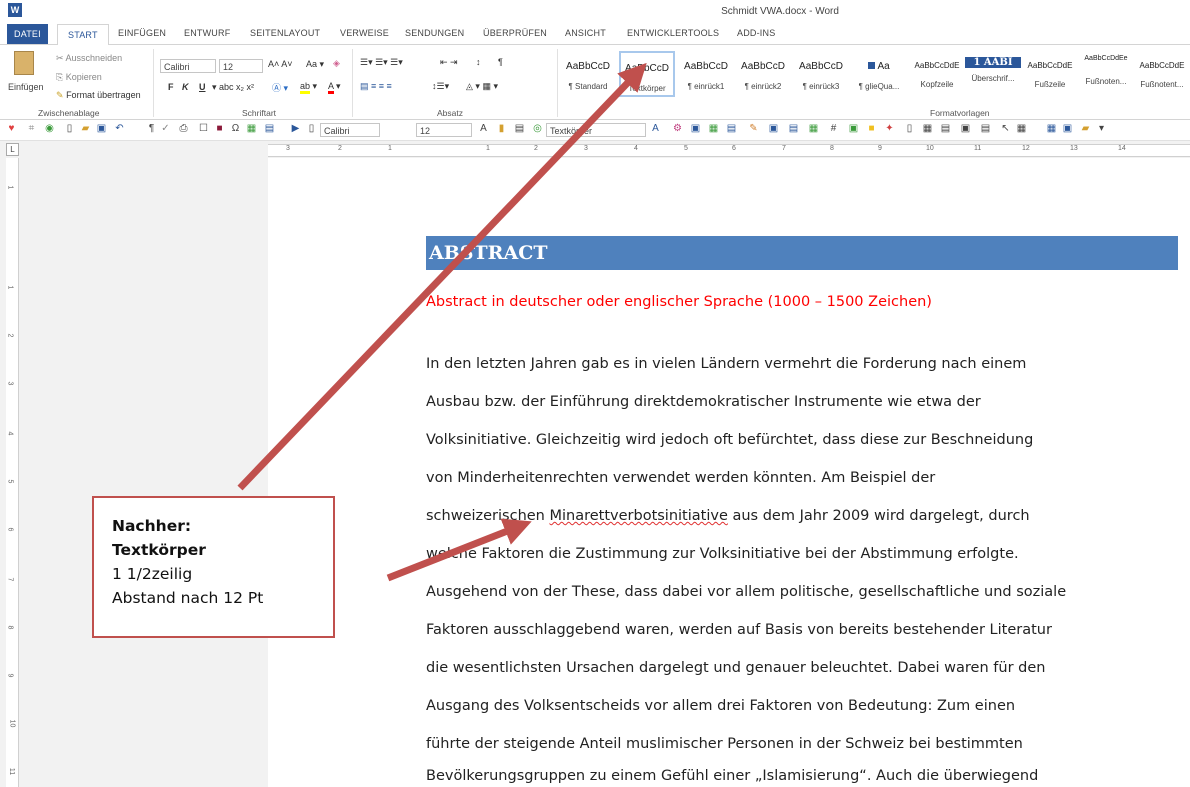  I want to click on status-circle-icon: ◎, so click(537, 128).